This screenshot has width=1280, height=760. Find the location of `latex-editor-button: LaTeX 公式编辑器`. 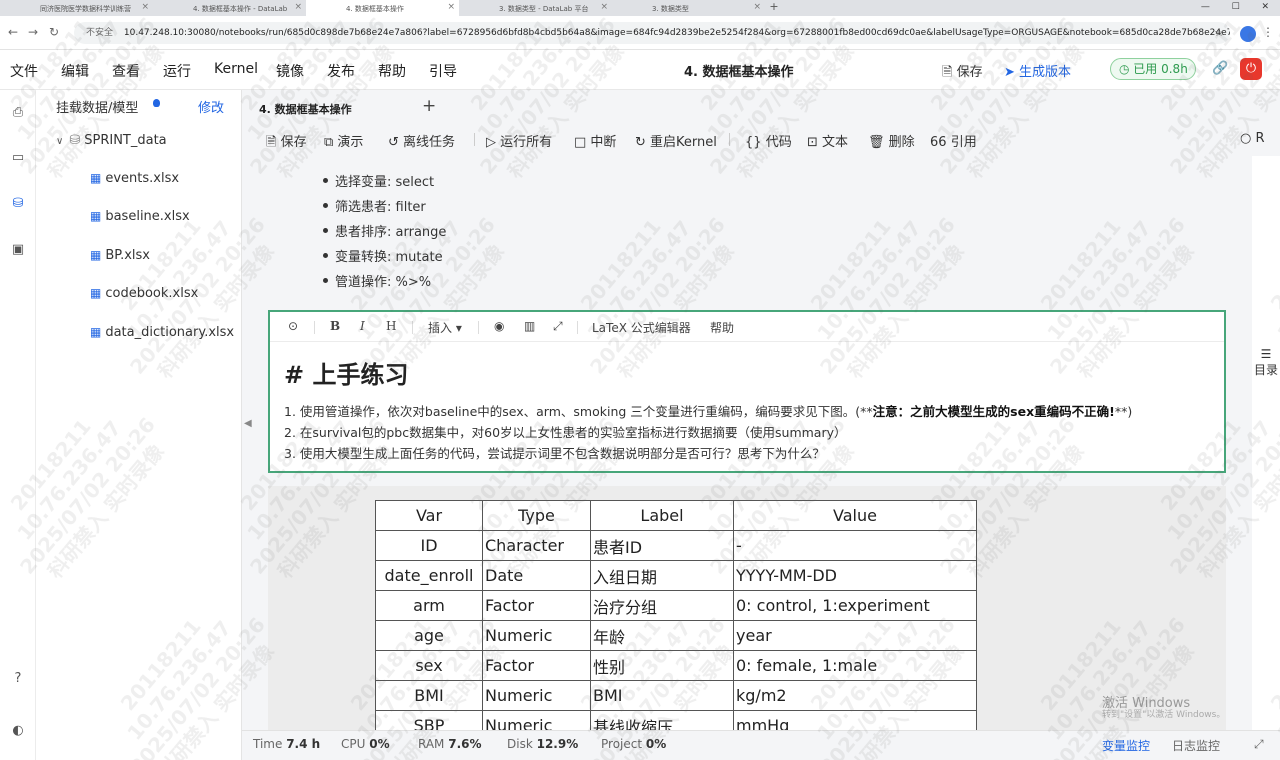

latex-editor-button: LaTeX 公式编辑器 is located at coordinates (641, 327).